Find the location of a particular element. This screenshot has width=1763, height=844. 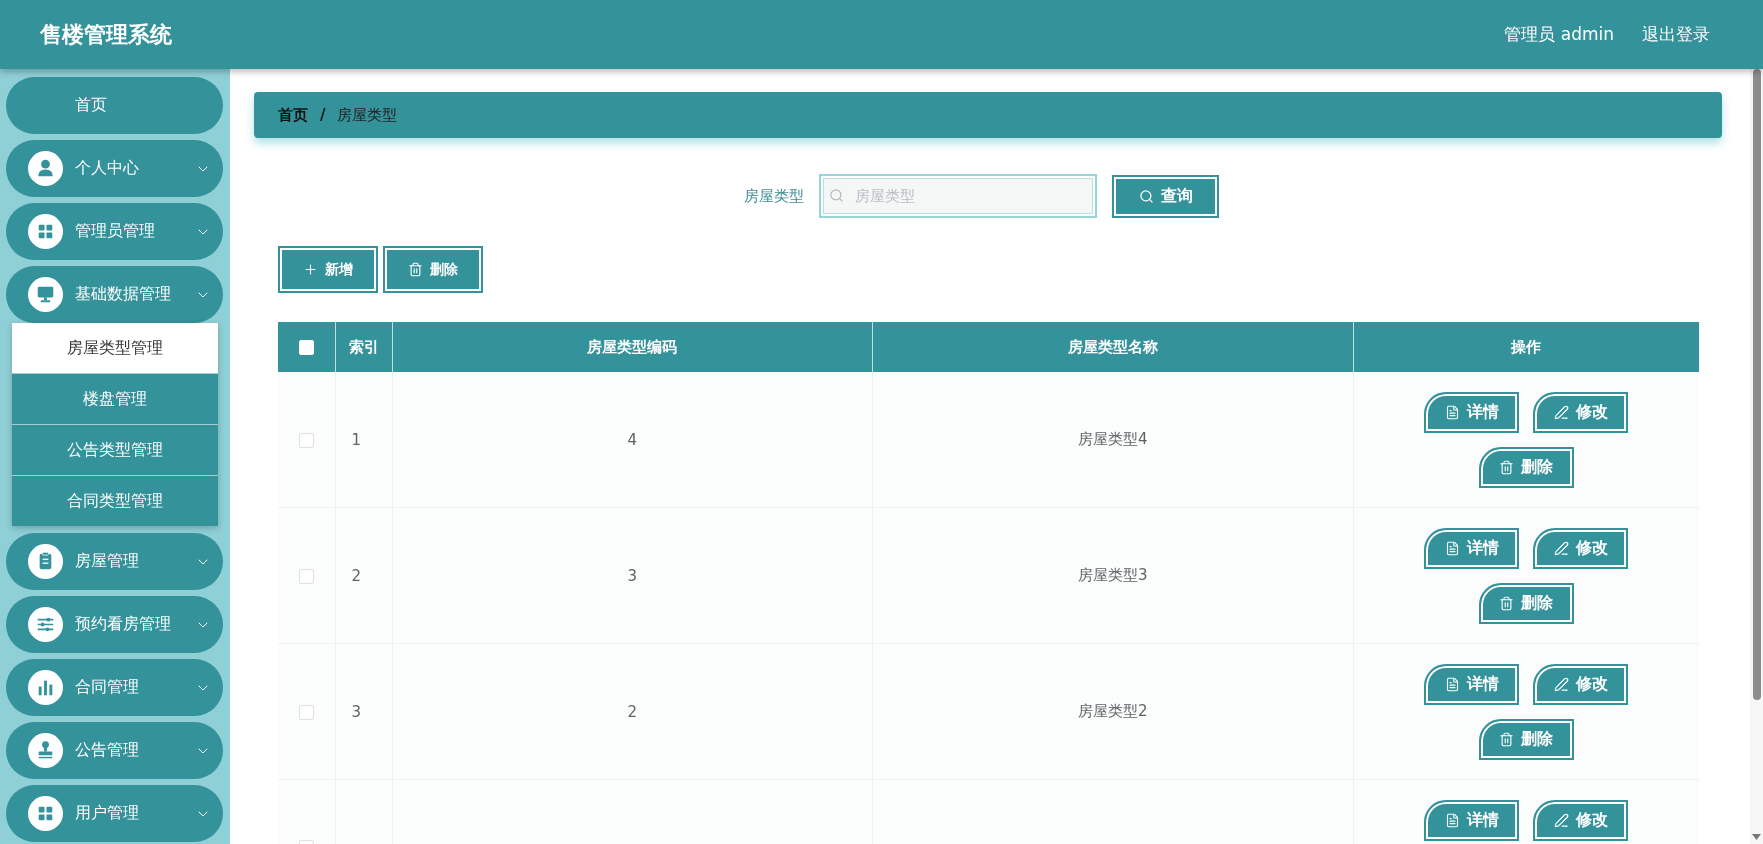

table-cell: 房屋类型3 is located at coordinates (1112, 575).